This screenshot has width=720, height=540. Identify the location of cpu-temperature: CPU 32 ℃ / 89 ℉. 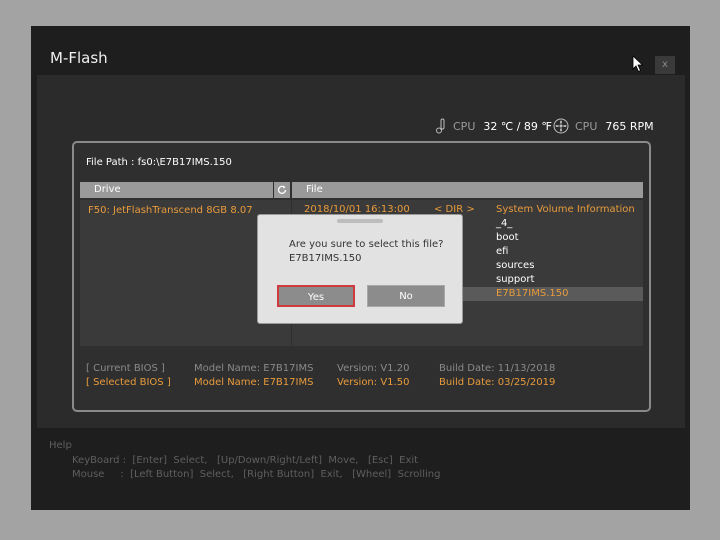
(493, 126).